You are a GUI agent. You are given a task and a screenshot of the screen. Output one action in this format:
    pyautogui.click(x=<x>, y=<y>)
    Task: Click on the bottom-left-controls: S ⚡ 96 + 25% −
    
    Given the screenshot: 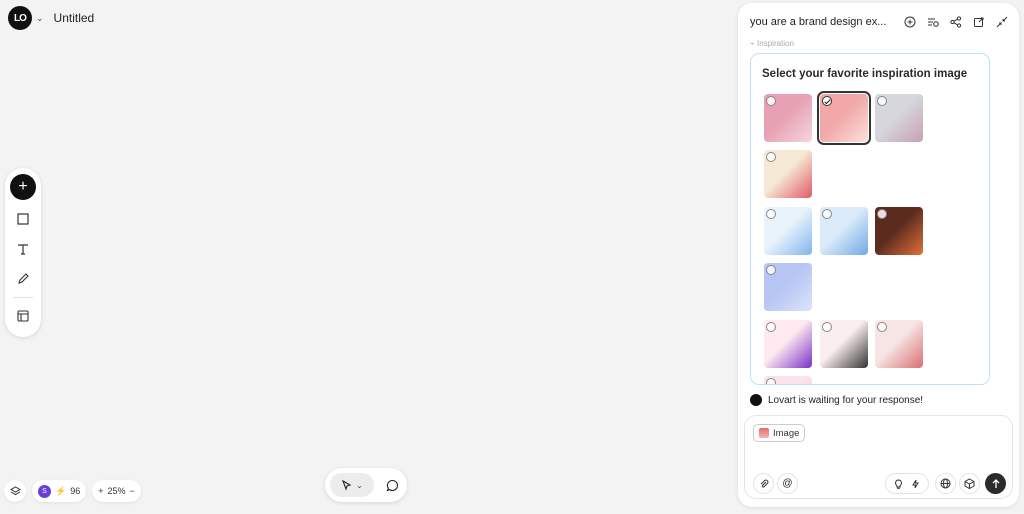 What is the action you would take?
    pyautogui.click(x=72, y=491)
    